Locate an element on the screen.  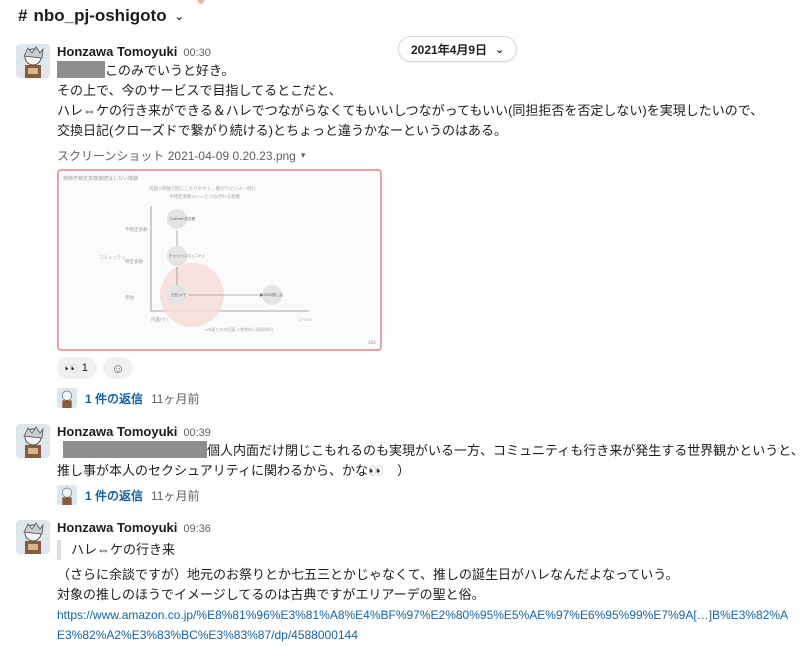
thumb-bubble-label: Cabinet 的空間 is located at coordinates (183, 218).